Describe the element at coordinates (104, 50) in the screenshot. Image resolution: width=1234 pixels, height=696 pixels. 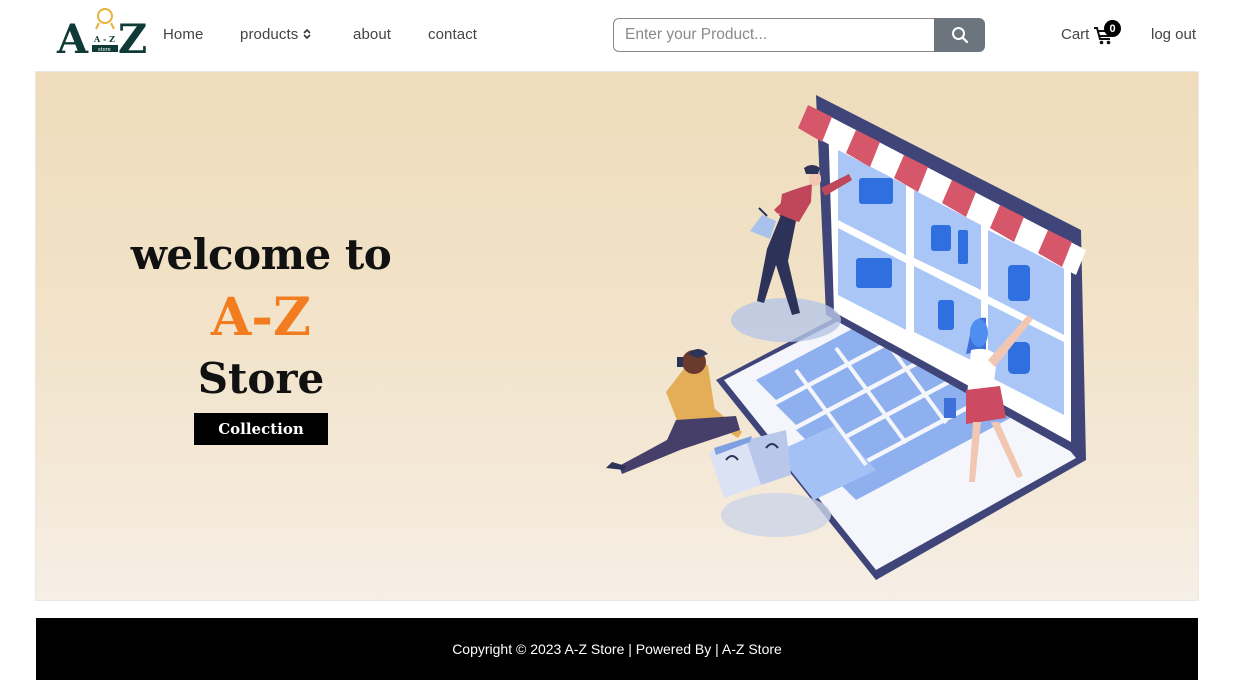
I see `svg-text: store` at that location.